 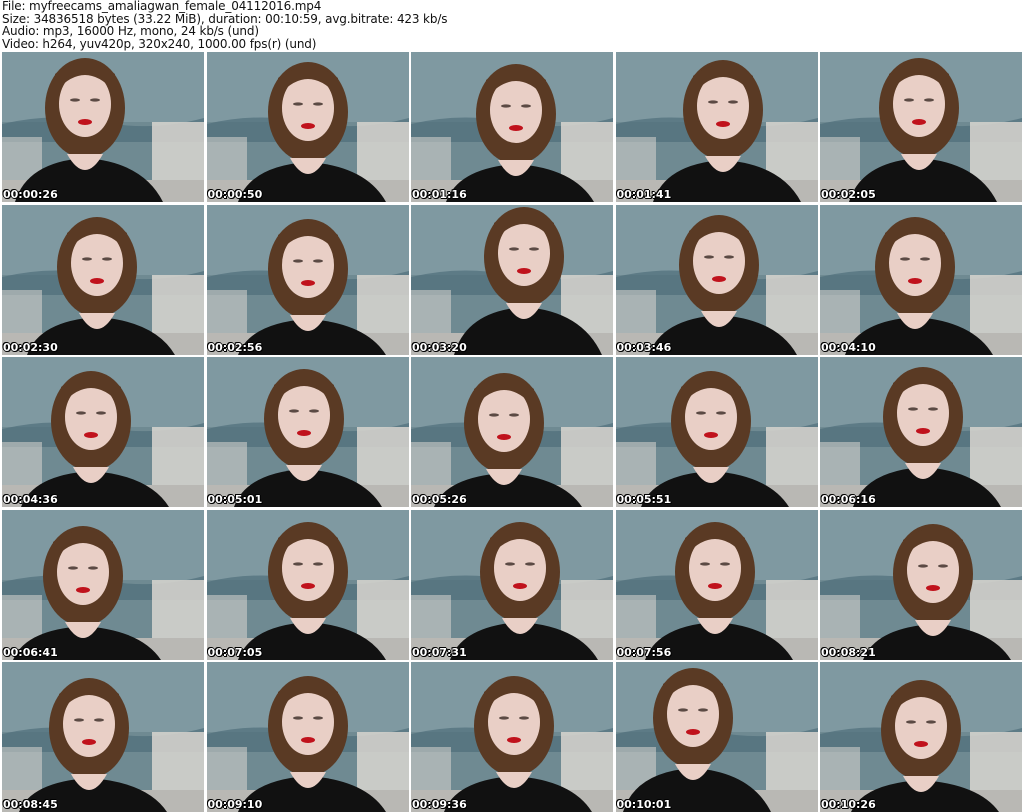 What do you see at coordinates (439, 804) in the screenshot?
I see `frame-timestamp: 00:09:36` at bounding box center [439, 804].